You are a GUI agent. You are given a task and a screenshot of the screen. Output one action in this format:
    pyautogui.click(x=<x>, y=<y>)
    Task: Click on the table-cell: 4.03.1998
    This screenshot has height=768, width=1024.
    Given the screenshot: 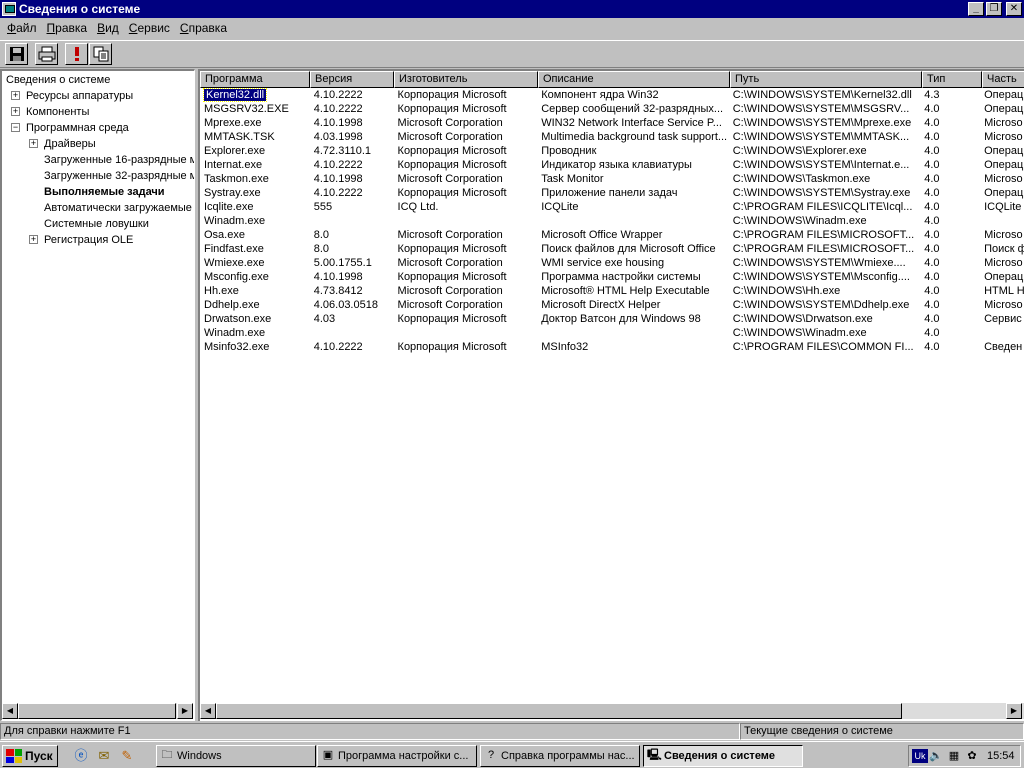 What is the action you would take?
    pyautogui.click(x=338, y=137)
    